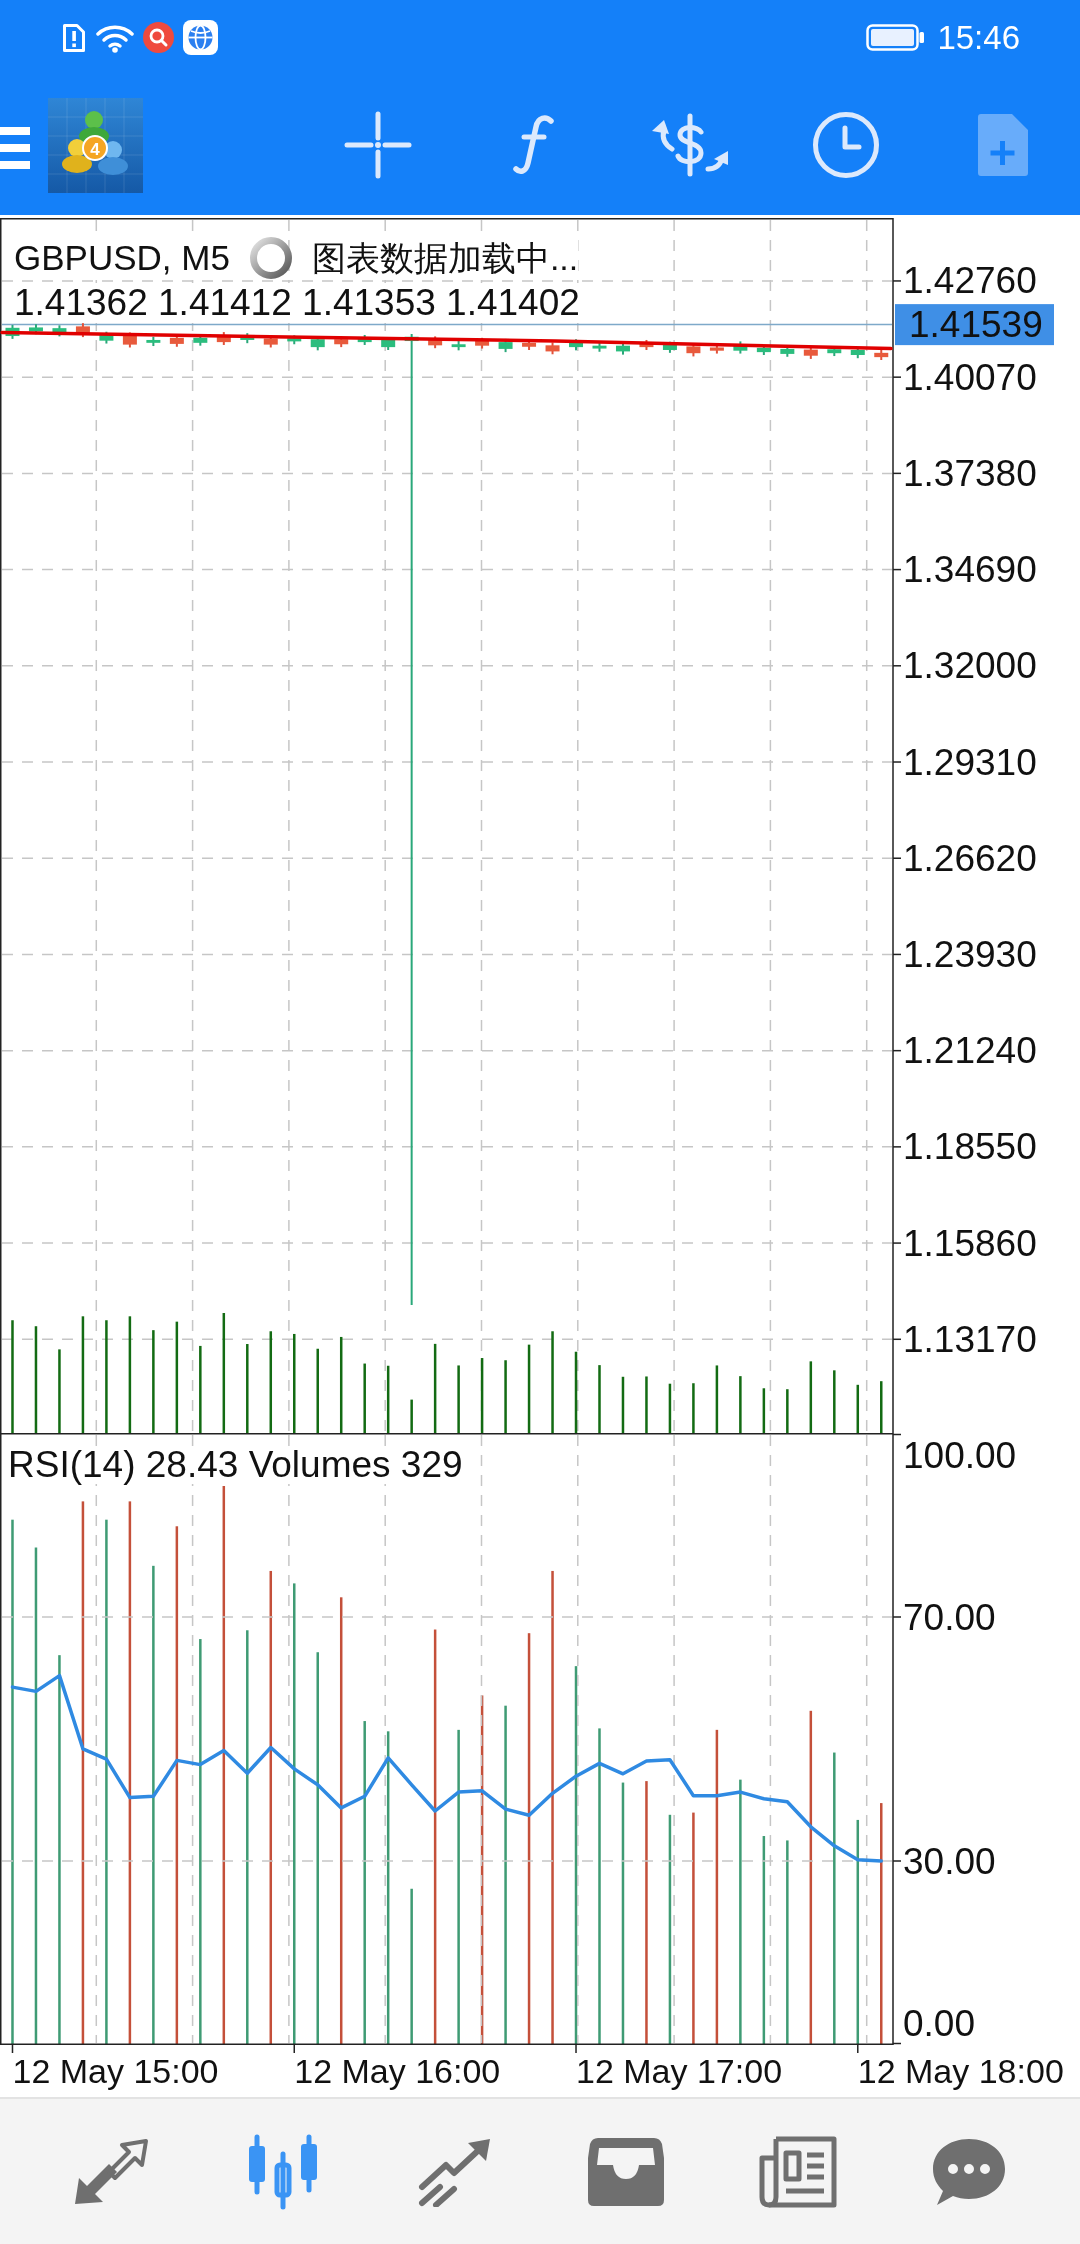  Describe the element at coordinates (534, 145) in the screenshot. I see `function-icon` at that location.